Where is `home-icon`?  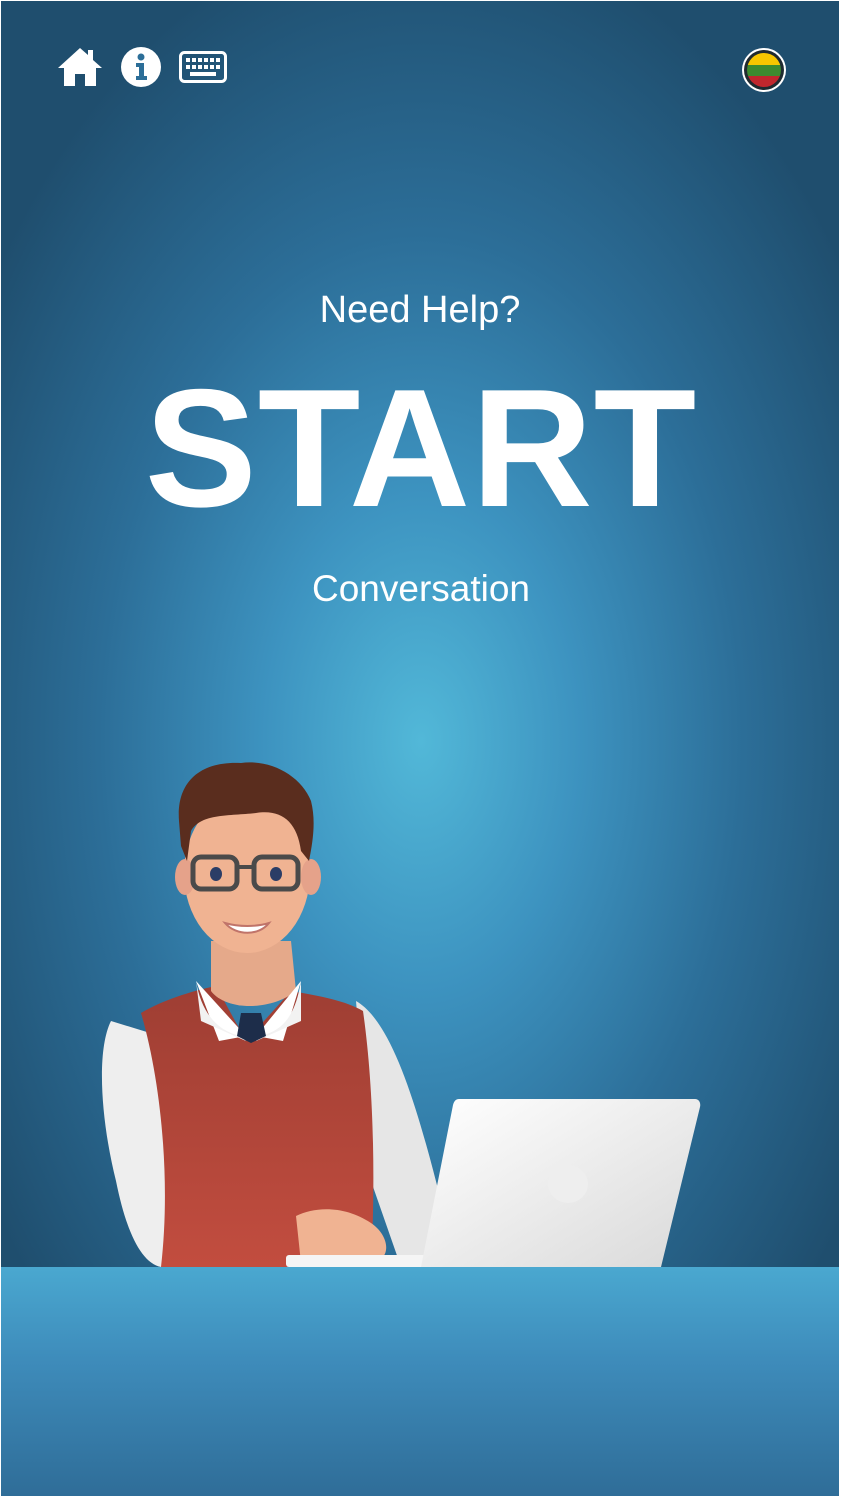
home-icon is located at coordinates (80, 67).